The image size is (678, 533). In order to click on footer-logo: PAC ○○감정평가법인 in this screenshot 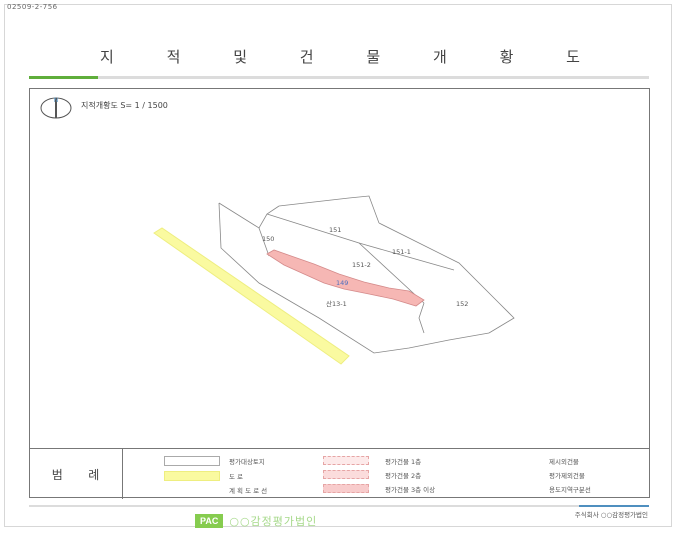, I will do `click(256, 521)`.